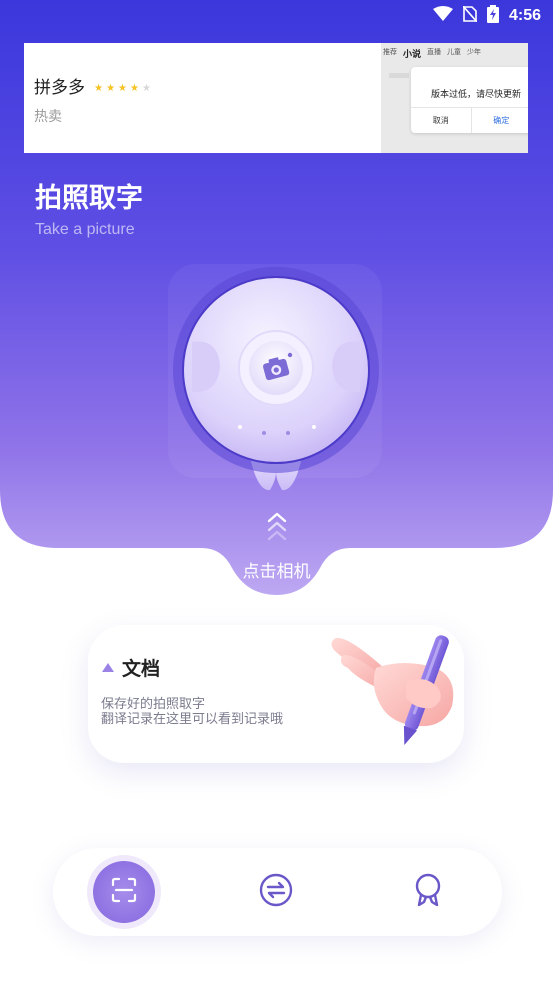 This screenshot has width=553, height=983. What do you see at coordinates (441, 120) in the screenshot?
I see `ad-dialog-cancel: 取消` at bounding box center [441, 120].